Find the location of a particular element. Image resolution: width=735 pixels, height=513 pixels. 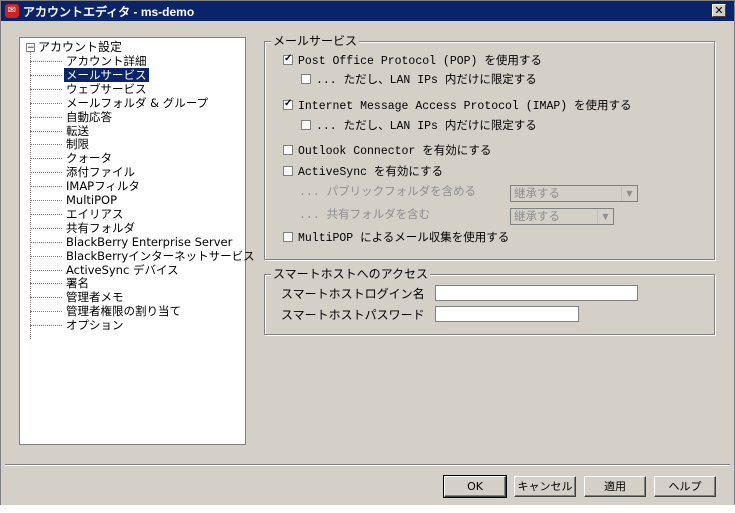

tree-item-label: 署名 is located at coordinates (77, 283).